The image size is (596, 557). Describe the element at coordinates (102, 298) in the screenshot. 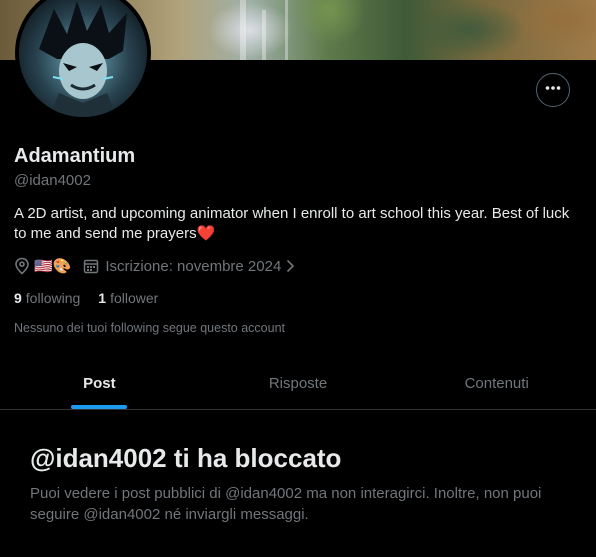

I see `followers-count: 1` at that location.